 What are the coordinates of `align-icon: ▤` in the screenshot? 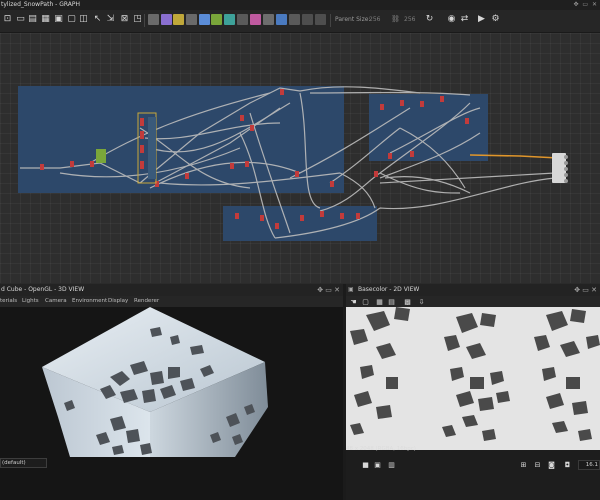 It's located at (32, 19).